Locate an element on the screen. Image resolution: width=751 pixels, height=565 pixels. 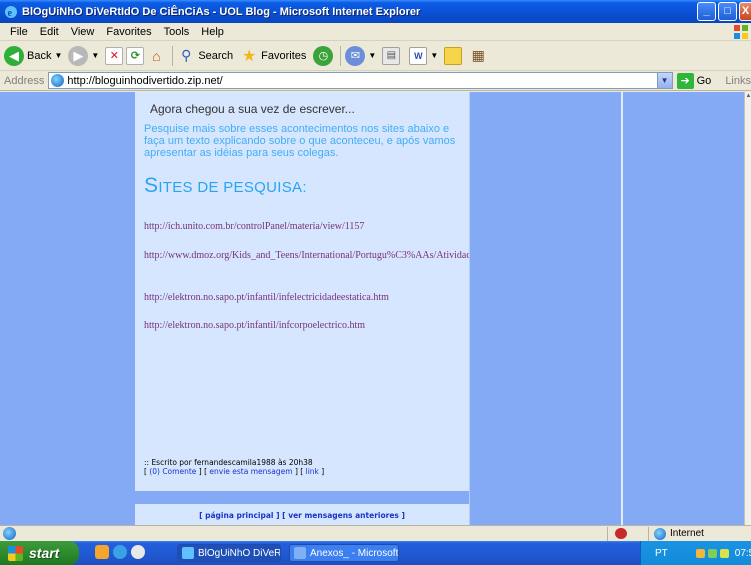
svg-text: e is located at coordinates (10, 13).